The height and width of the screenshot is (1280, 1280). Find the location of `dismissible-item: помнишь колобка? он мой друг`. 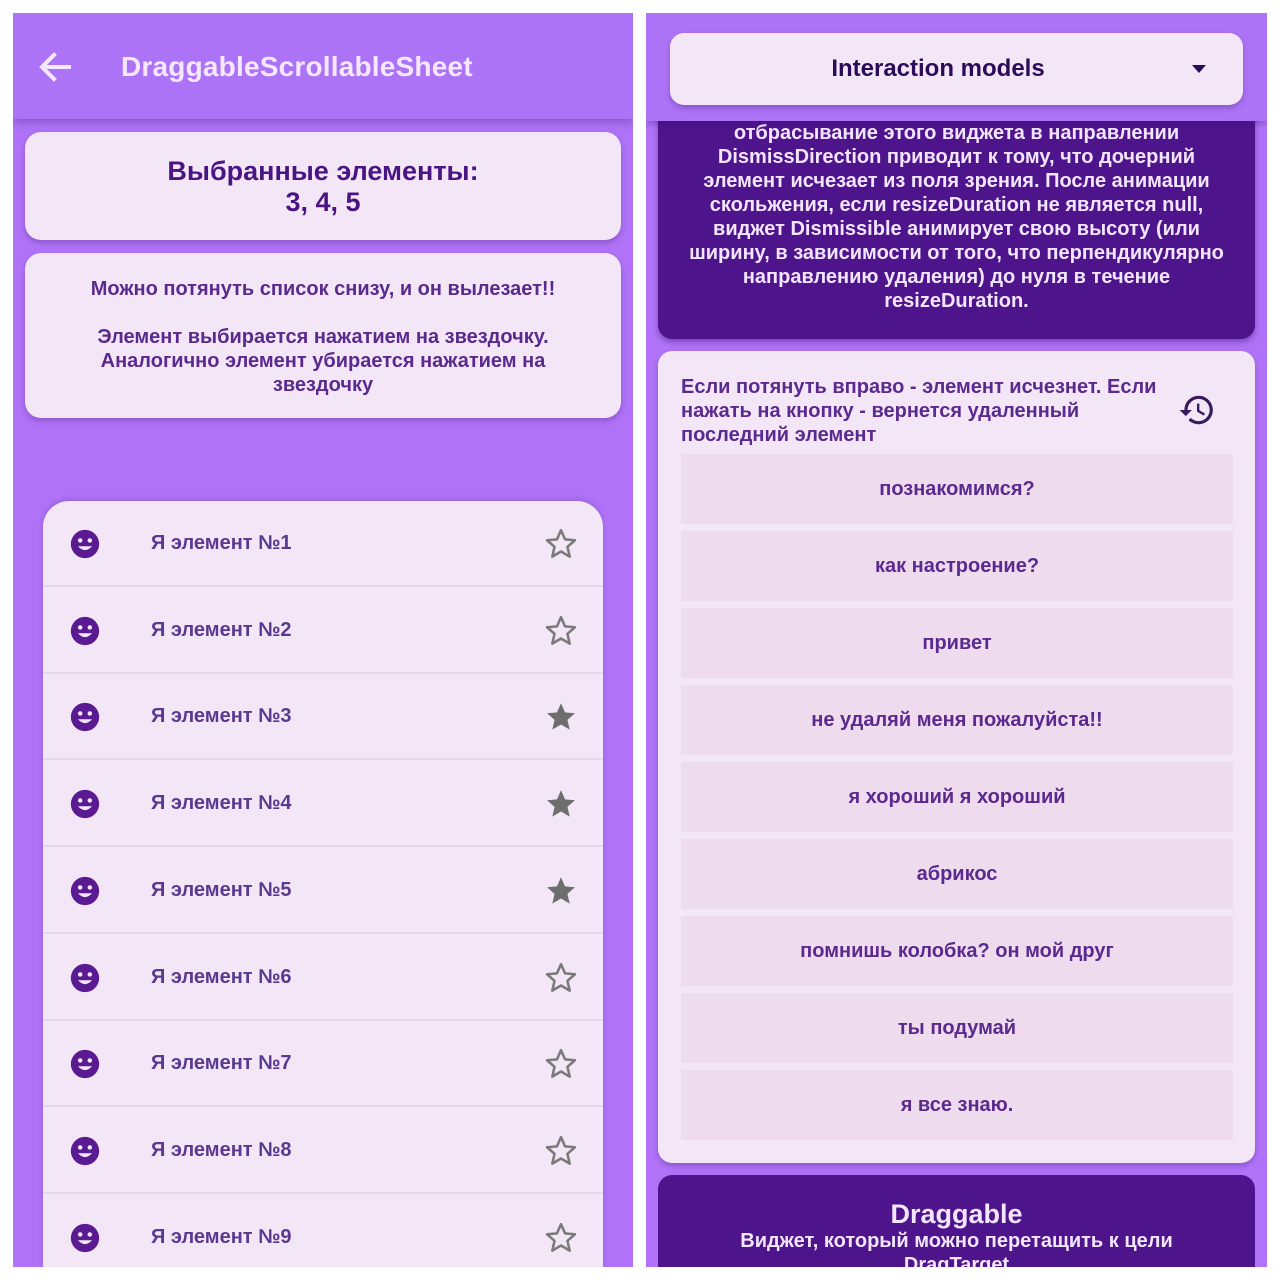

dismissible-item: помнишь колобка? он мой друг is located at coordinates (957, 951).